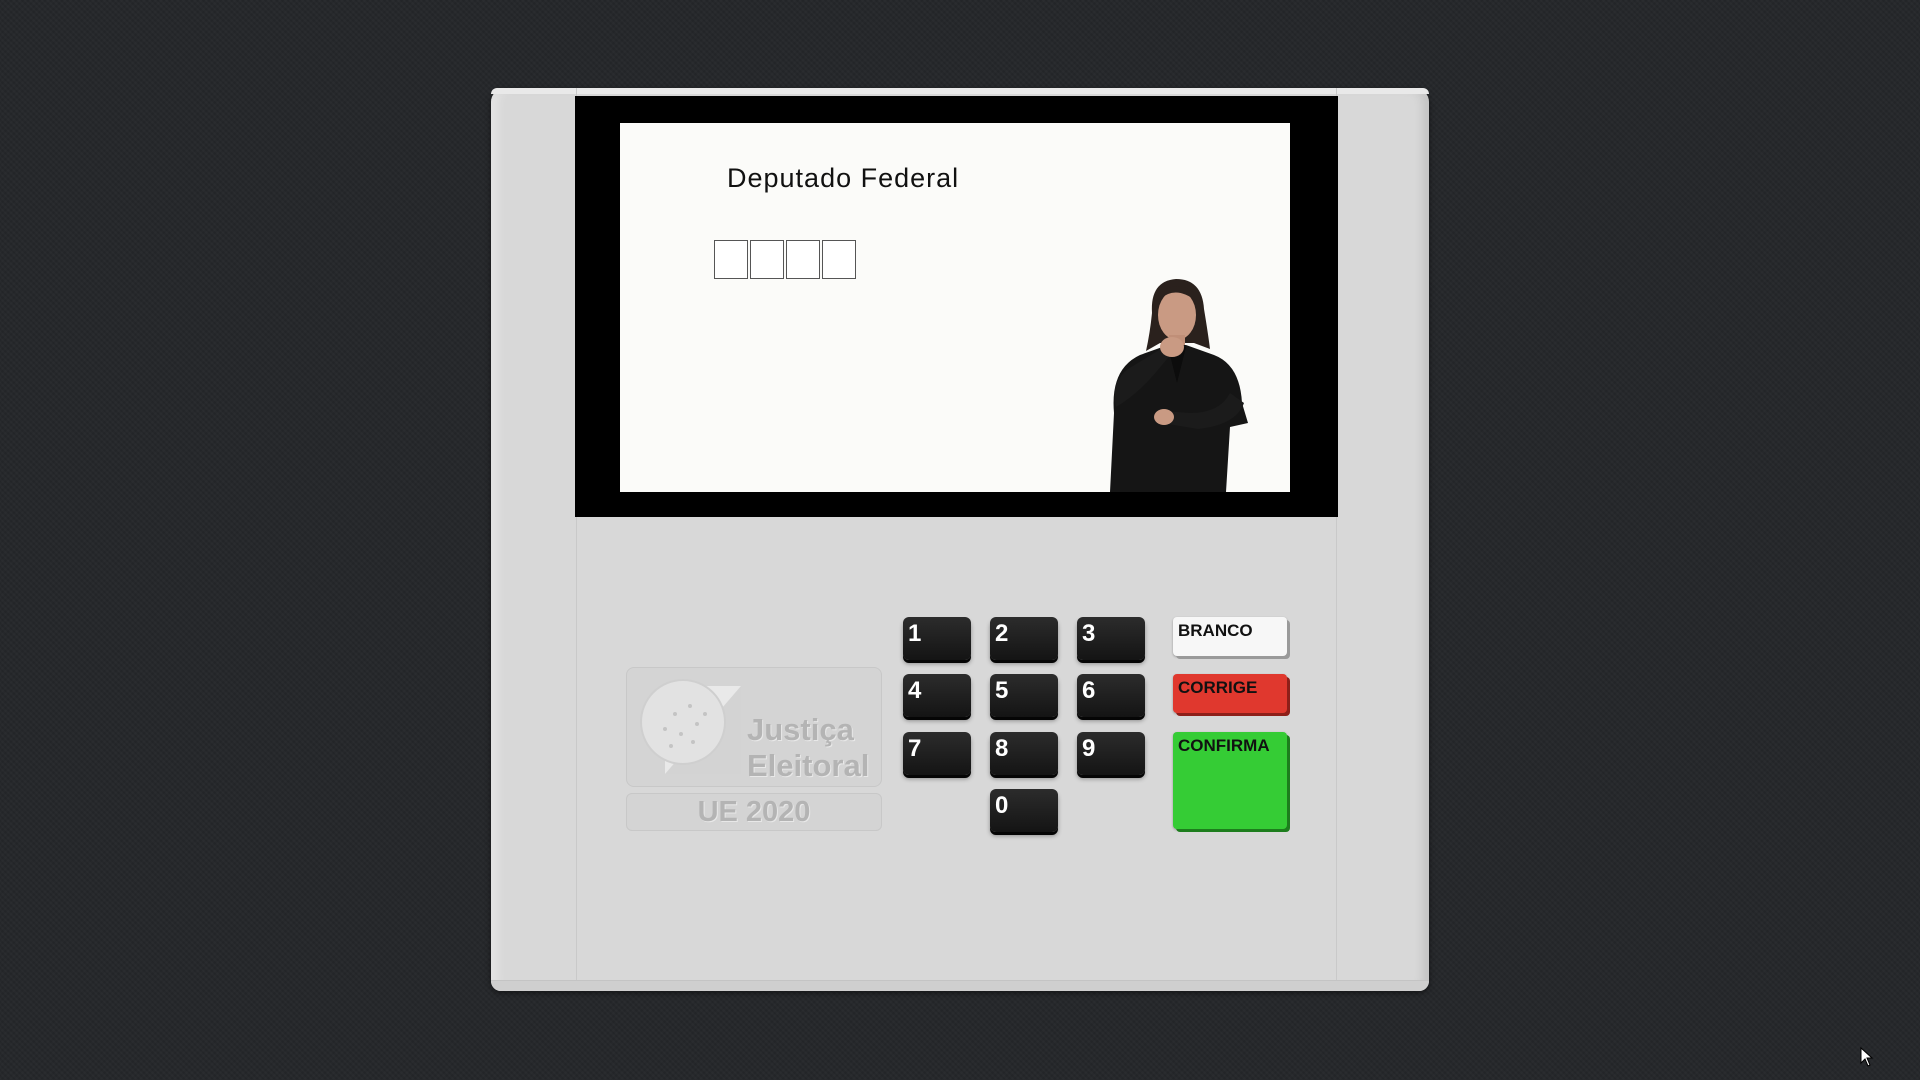 The width and height of the screenshot is (1920, 1080). What do you see at coordinates (1230, 693) in the screenshot?
I see `corrige-button: CORRIGE` at bounding box center [1230, 693].